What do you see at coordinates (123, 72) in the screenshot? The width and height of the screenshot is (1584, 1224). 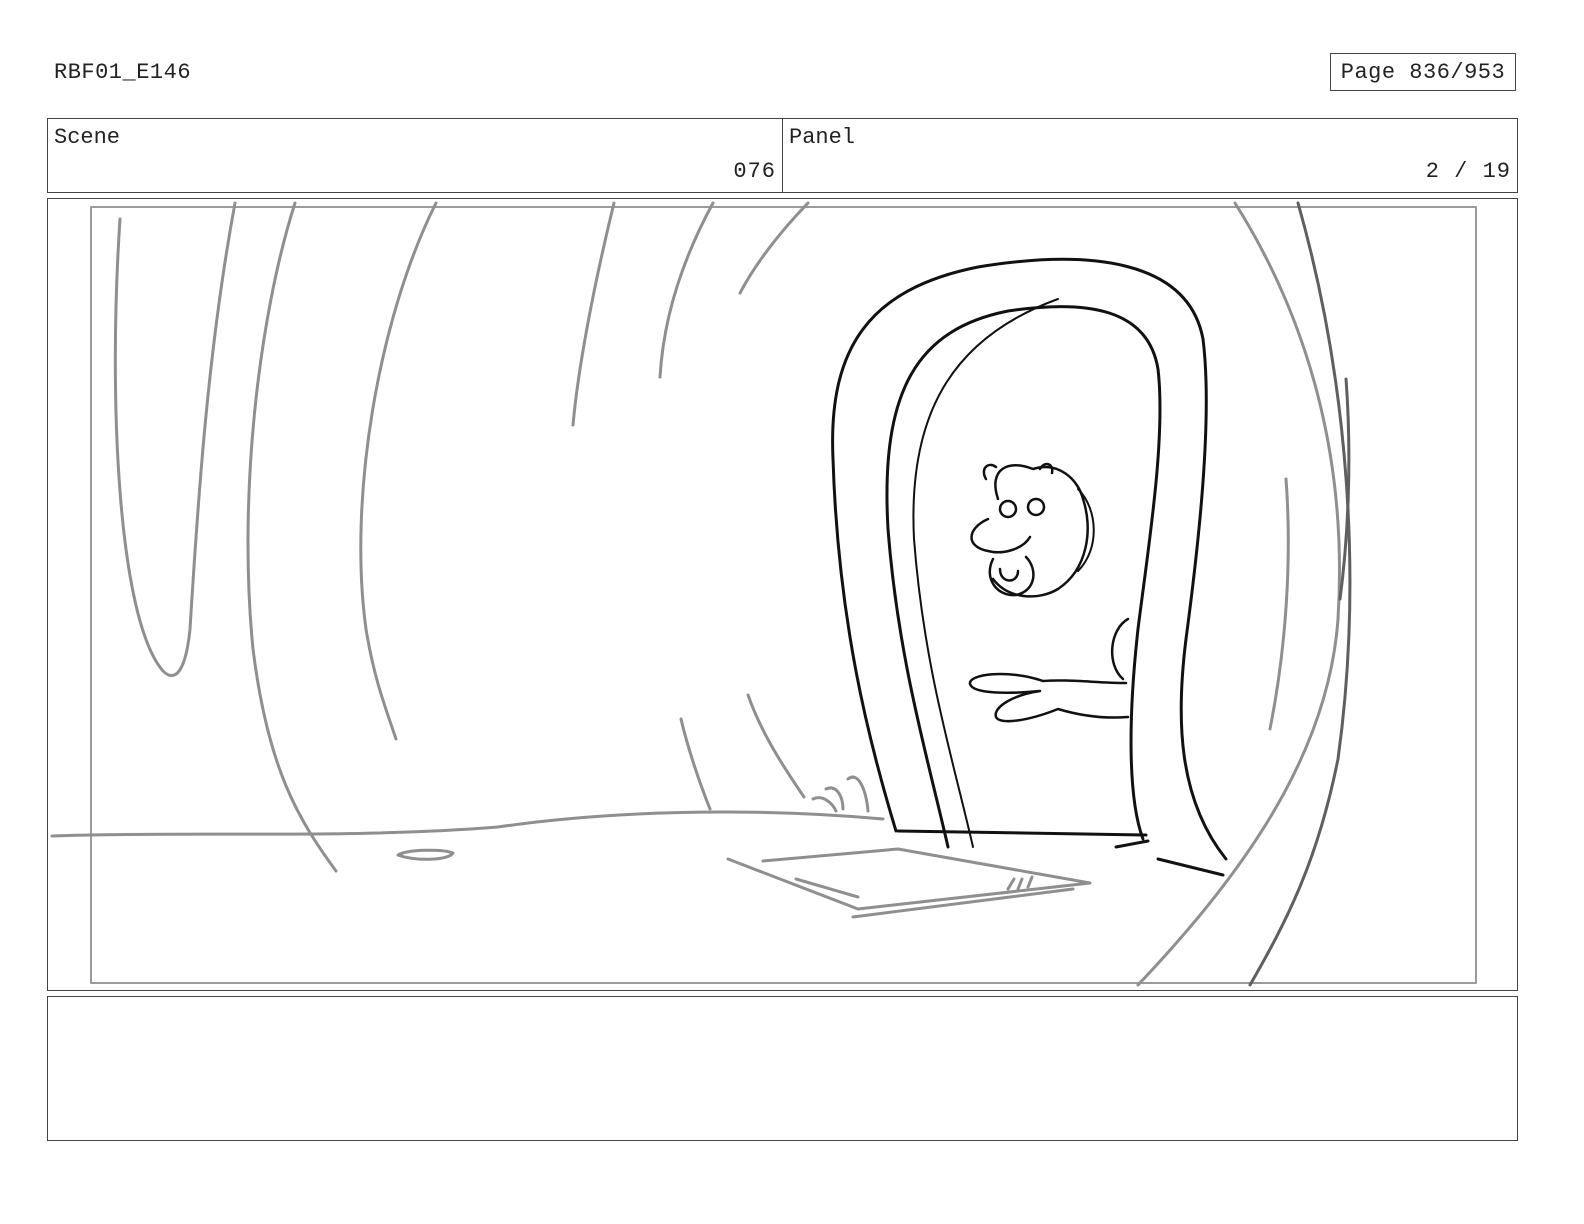 I see `document-code: RBF01_E146` at bounding box center [123, 72].